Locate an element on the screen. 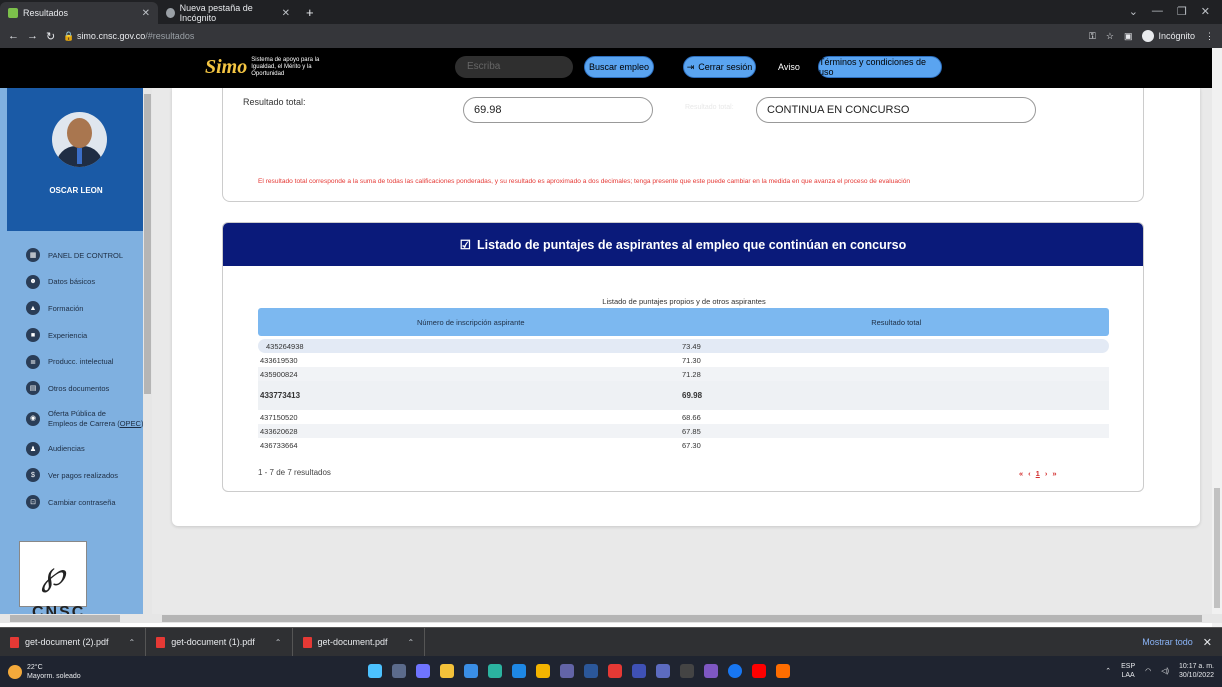  back-icon: ← is located at coordinates (13, 36).